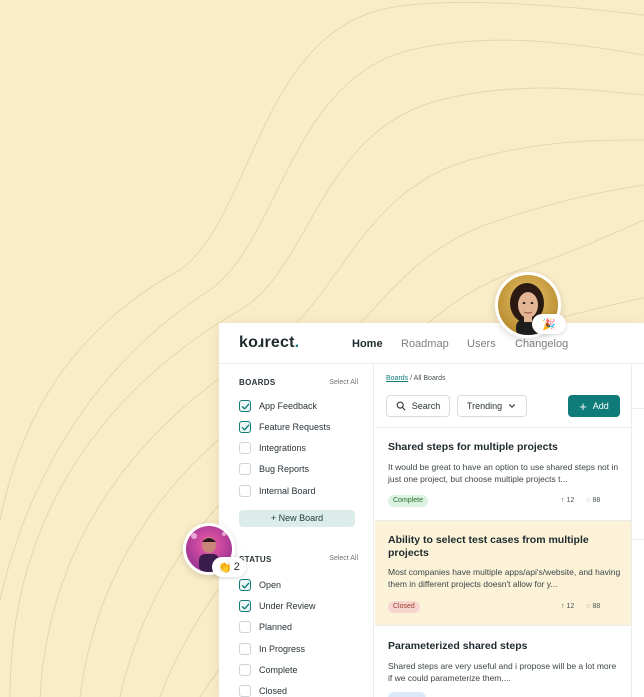  I want to click on nav-roadmap: Roadmap, so click(425, 344).